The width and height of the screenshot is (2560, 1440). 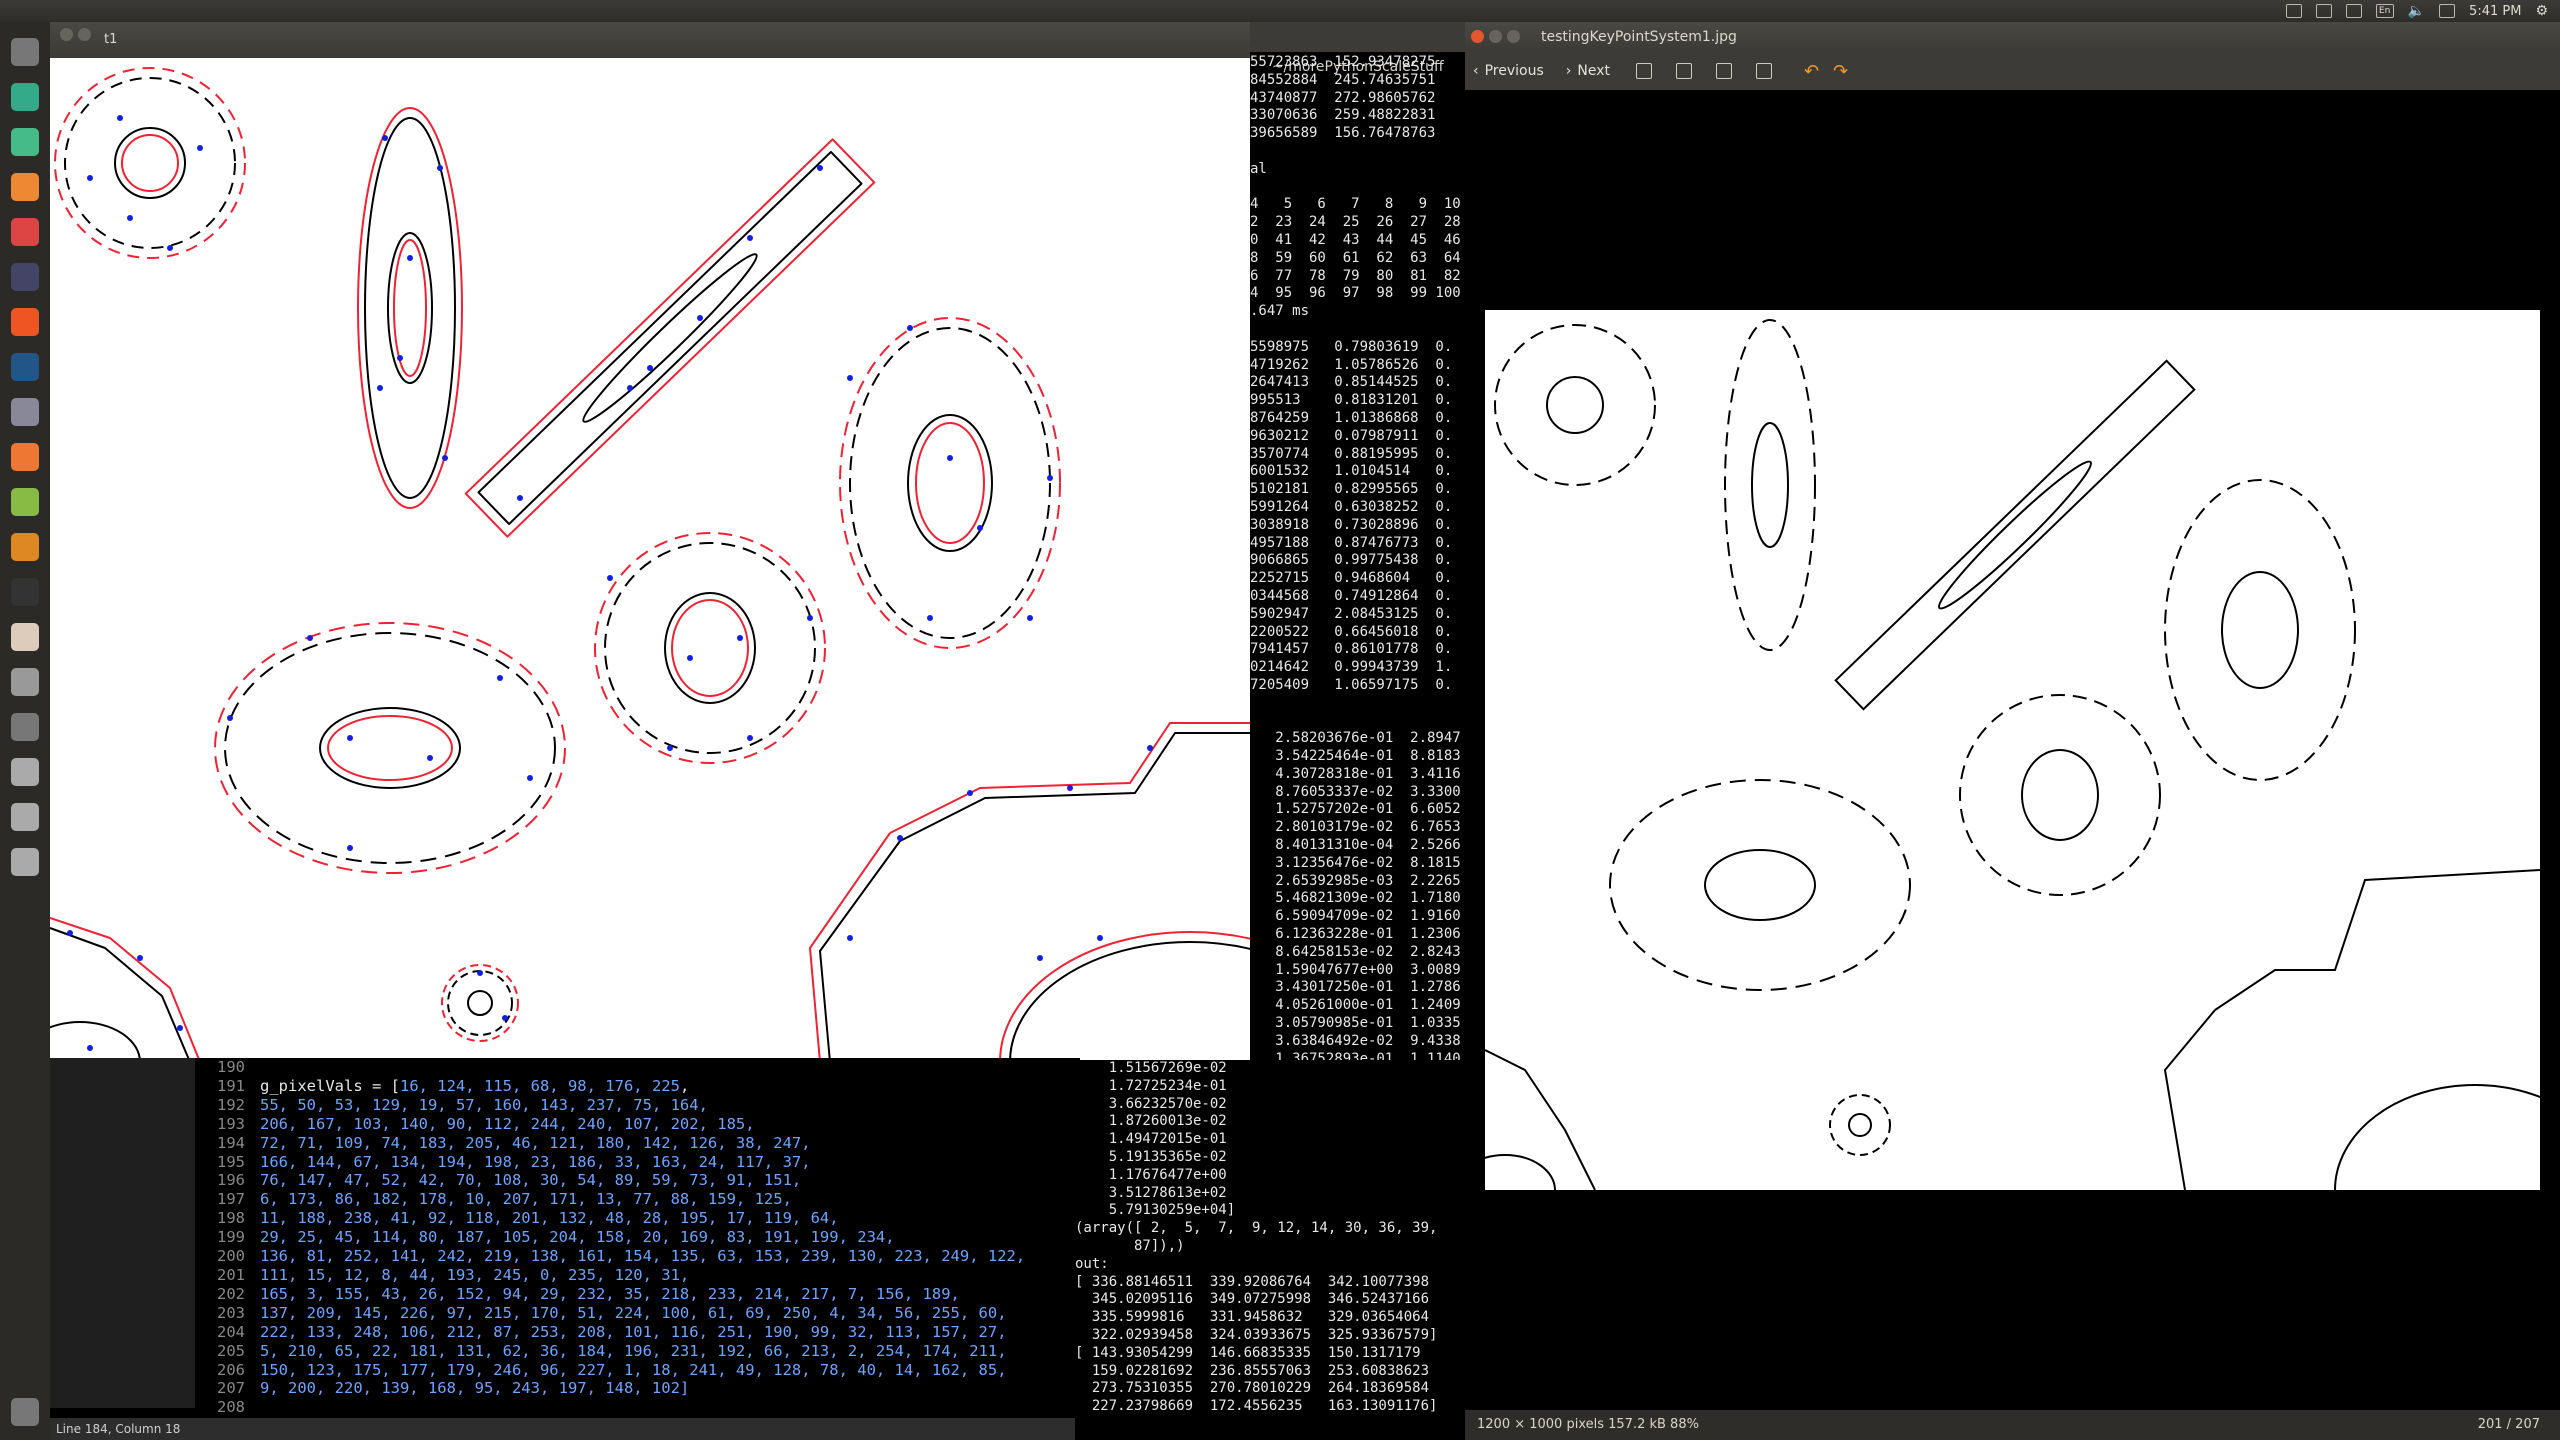 I want to click on firefox-icon, so click(x=25, y=322).